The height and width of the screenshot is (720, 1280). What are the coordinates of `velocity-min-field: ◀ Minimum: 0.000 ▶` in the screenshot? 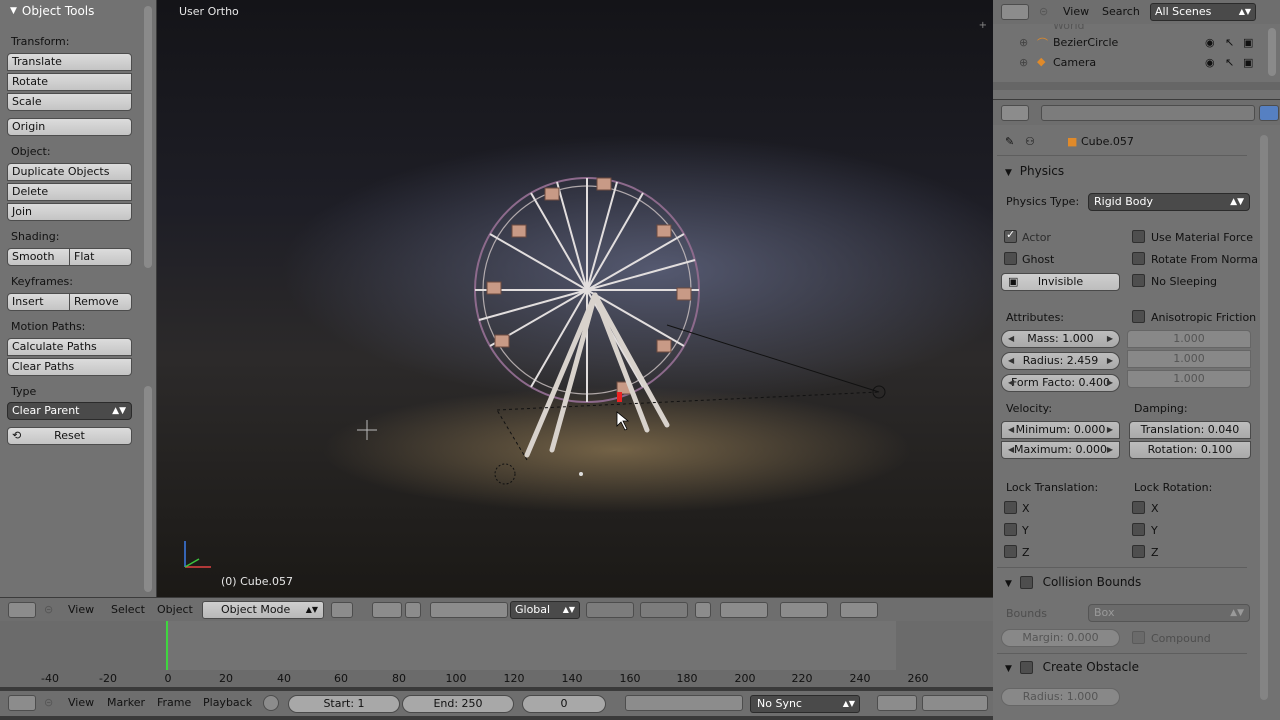 It's located at (1060, 430).